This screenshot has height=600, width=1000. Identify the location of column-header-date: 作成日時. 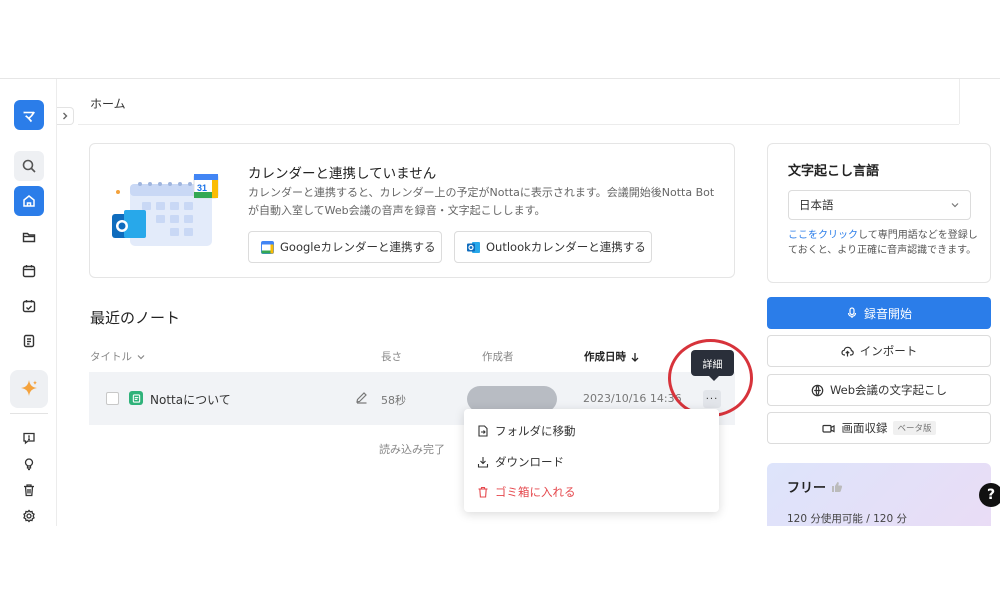
(612, 356).